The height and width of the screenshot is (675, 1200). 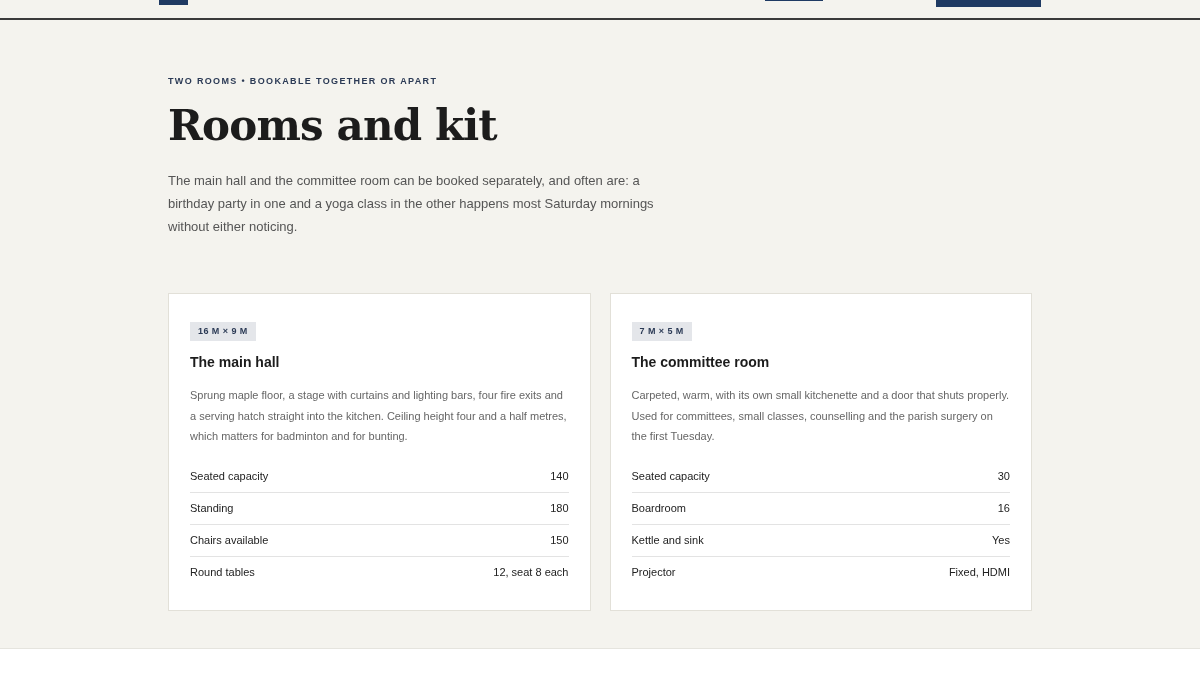 I want to click on size-tag: 7 M × 5 M, so click(x=661, y=331).